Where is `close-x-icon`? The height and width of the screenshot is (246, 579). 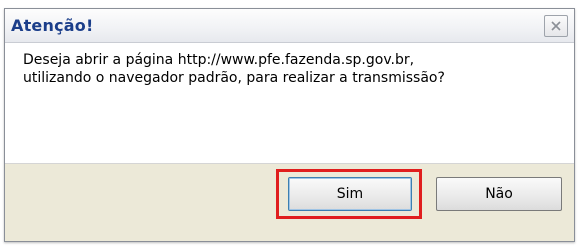 close-x-icon is located at coordinates (556, 26).